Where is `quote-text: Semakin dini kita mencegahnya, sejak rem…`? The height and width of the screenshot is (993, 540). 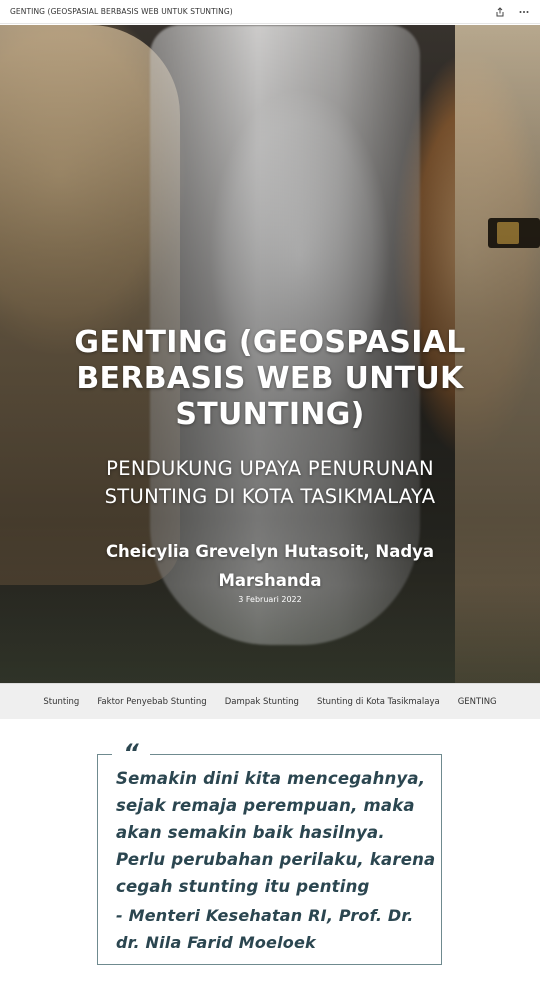 quote-text: Semakin dini kita mencegahnya, sejak rem… is located at coordinates (276, 832).